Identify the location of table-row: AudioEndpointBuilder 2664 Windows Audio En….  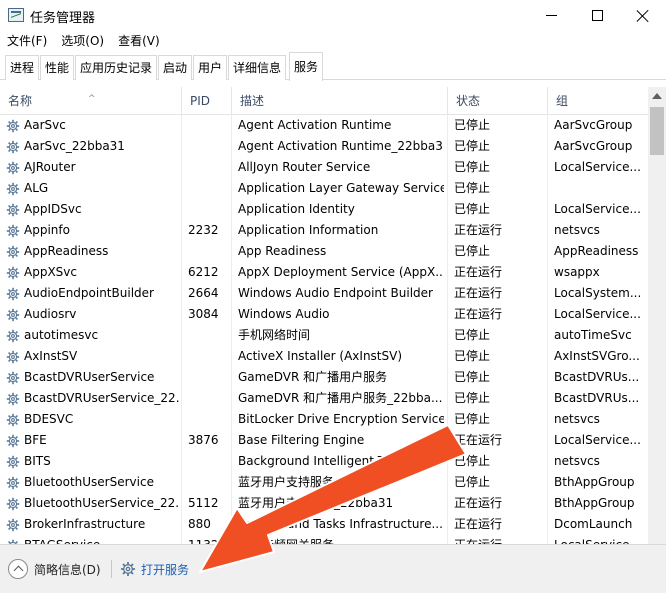
(324, 293).